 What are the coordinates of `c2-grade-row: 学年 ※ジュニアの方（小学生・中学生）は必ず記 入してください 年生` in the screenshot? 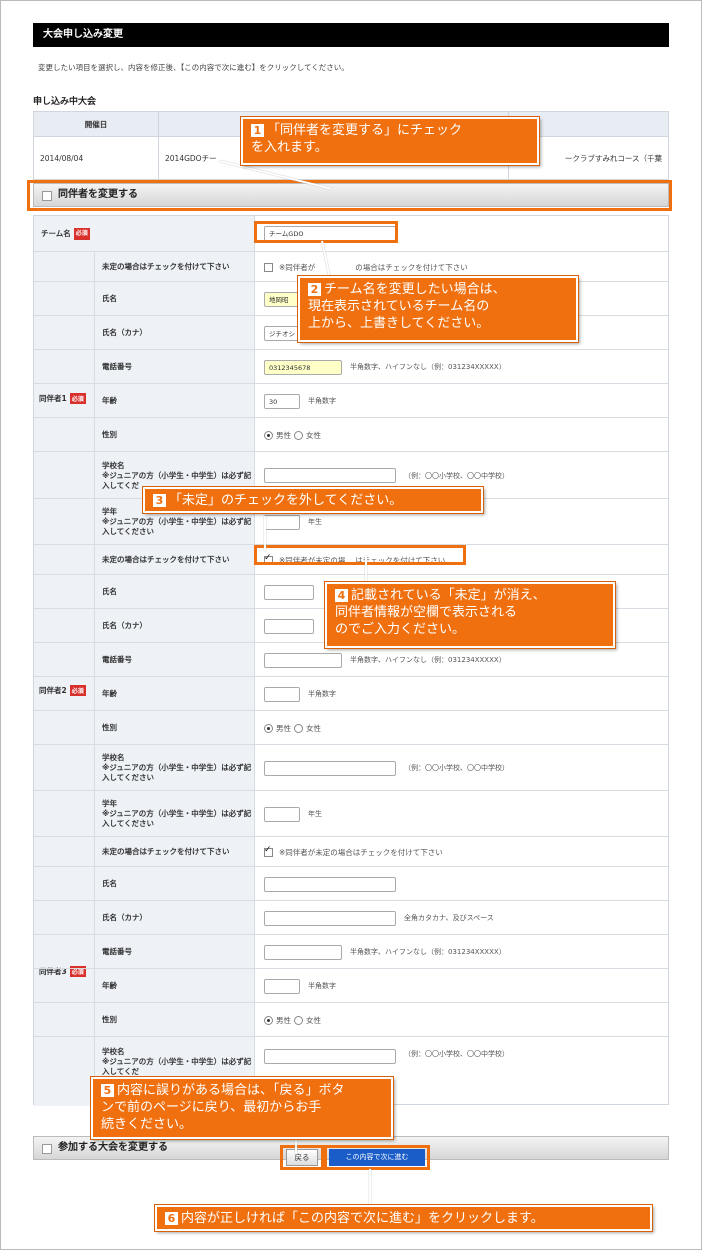 It's located at (351, 813).